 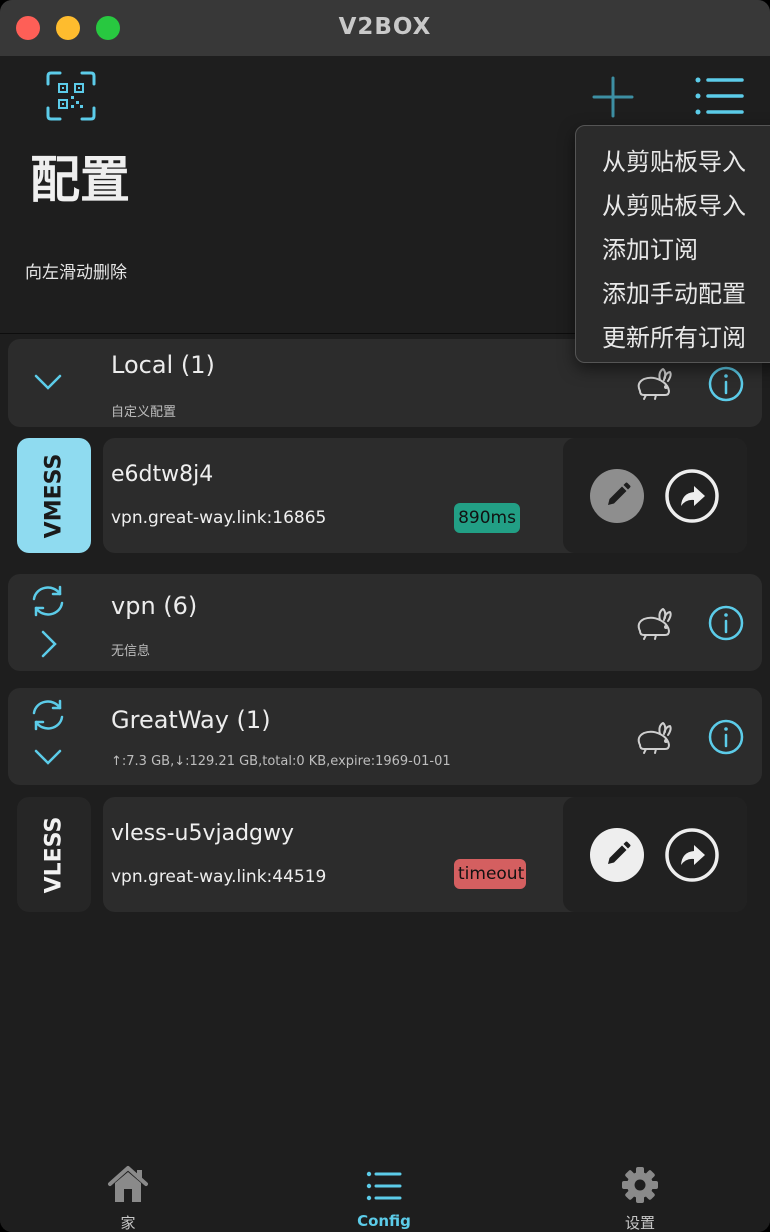 I want to click on nav-item-settings: 设置, so click(x=640, y=1196).